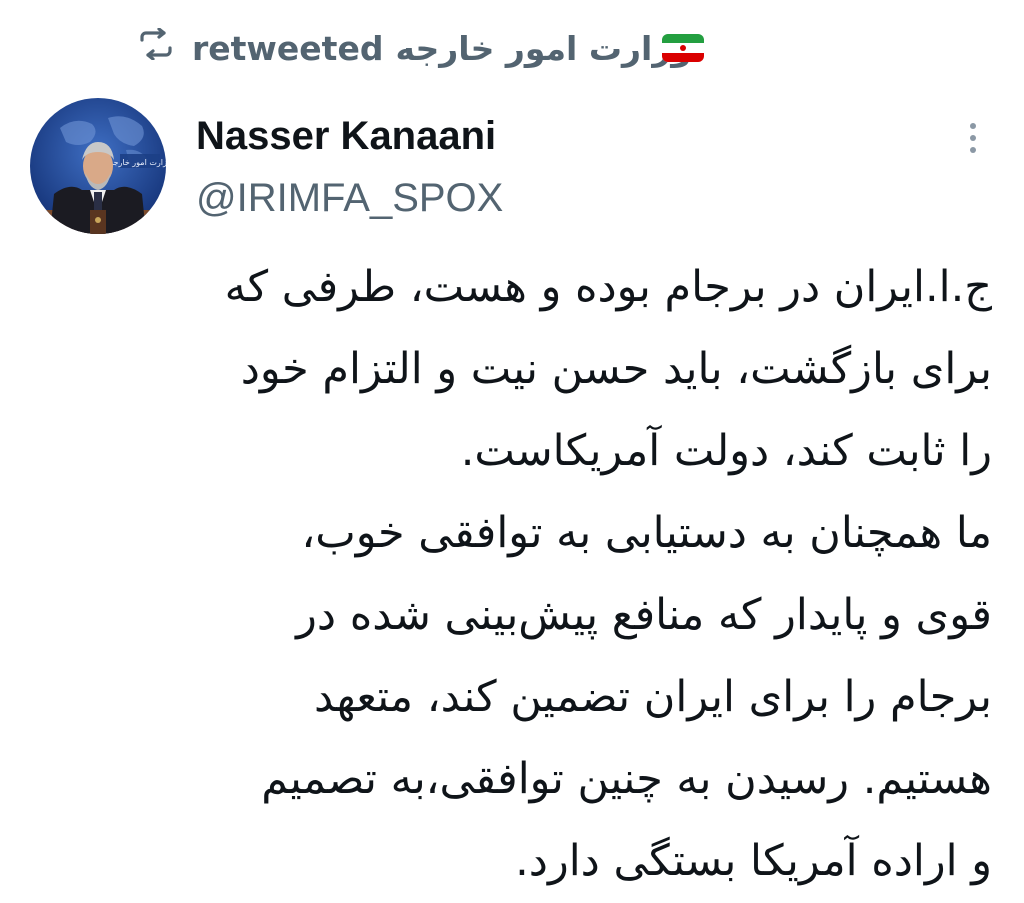 This screenshot has width=1024, height=903. I want to click on retweet-icon, so click(156, 44).